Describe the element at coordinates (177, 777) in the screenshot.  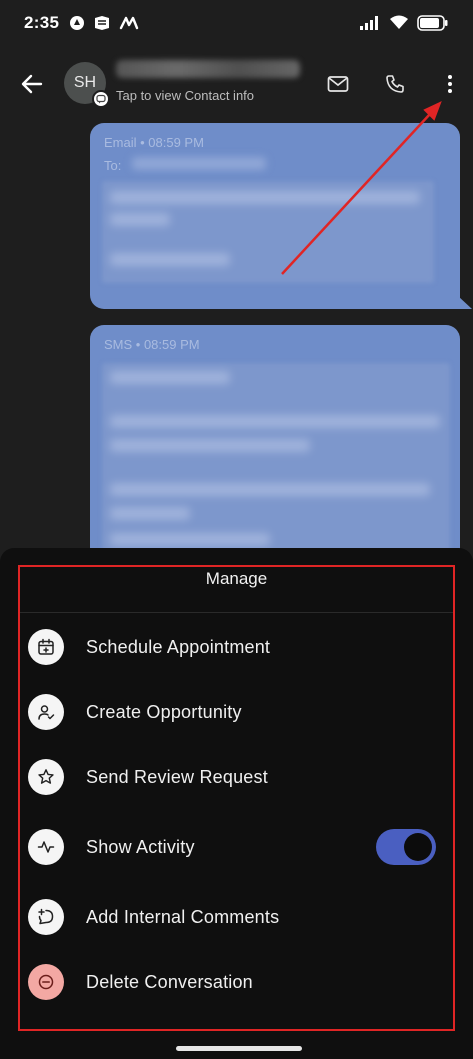
I see `menu-label: Send Review Request` at that location.